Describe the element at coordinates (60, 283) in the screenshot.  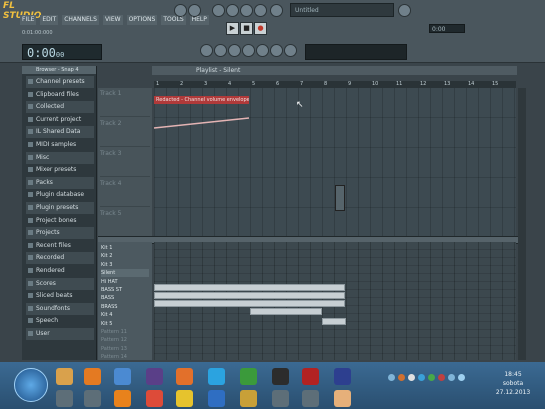
I see `browser-item: Scores` at that location.